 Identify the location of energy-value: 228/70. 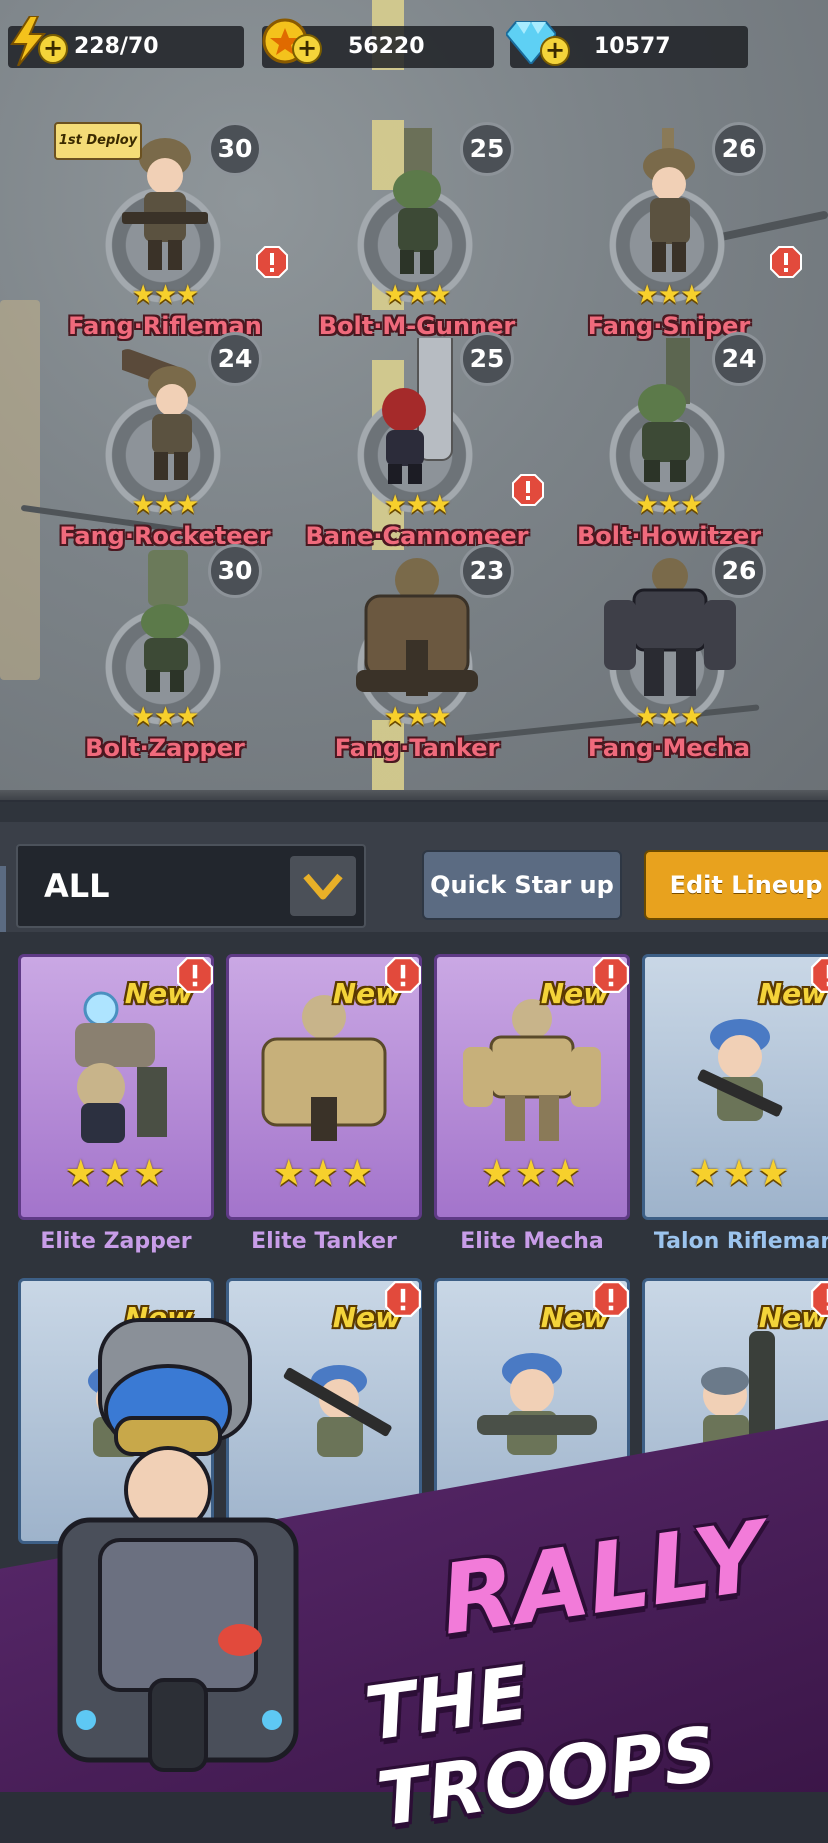
(116, 46).